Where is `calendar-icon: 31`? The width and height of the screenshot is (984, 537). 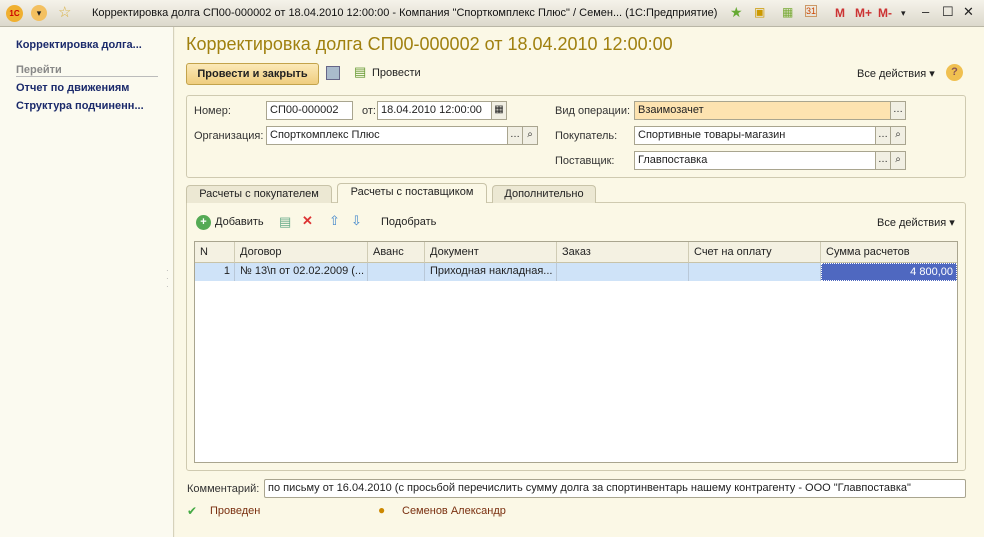
calendar-icon: 31 is located at coordinates (811, 11).